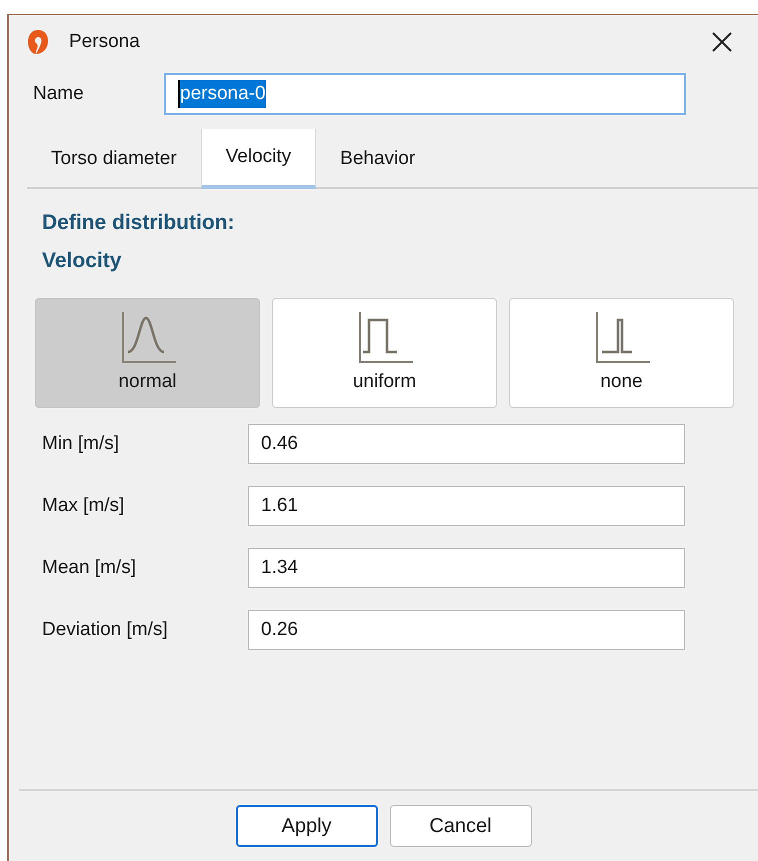 This screenshot has width=758, height=861. Describe the element at coordinates (105, 630) in the screenshot. I see `field-label: Deviation [m/s]` at that location.